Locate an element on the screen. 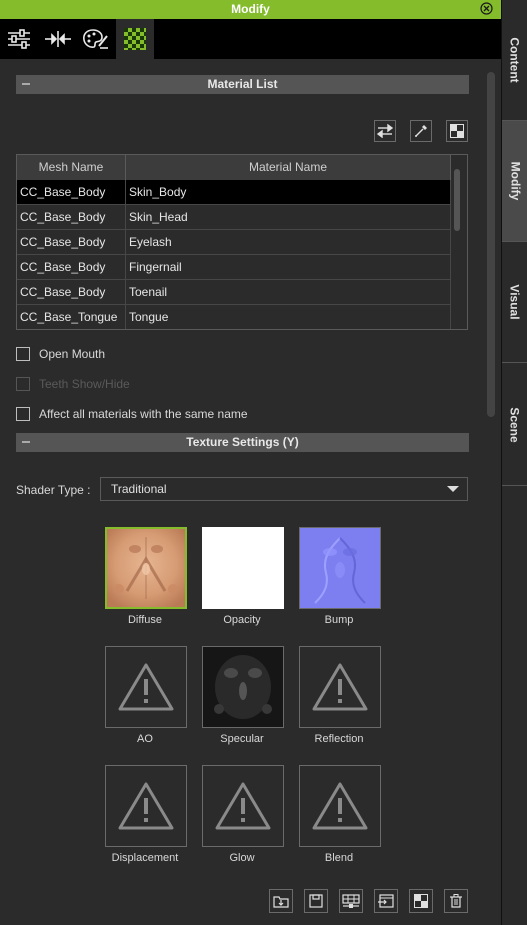  table-header: Mesh Name Material Name is located at coordinates (234, 168).